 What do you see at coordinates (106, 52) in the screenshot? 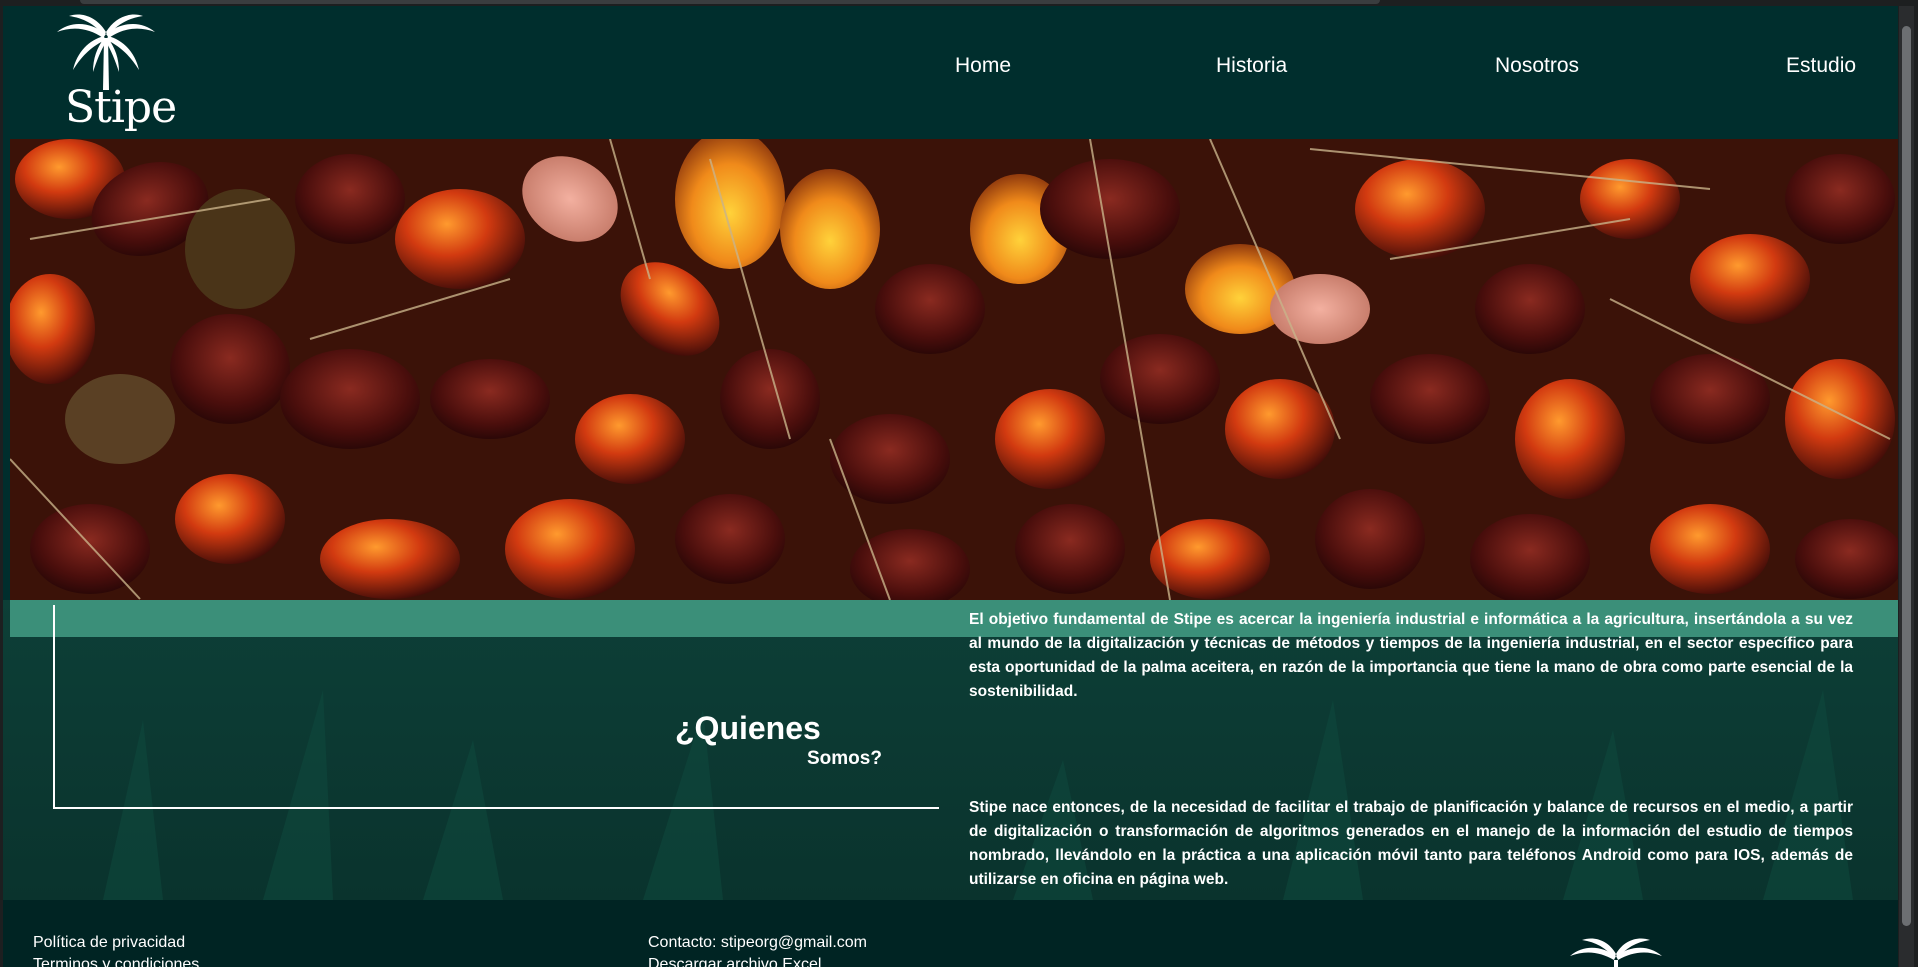
I see `palm-tree-icon` at bounding box center [106, 52].